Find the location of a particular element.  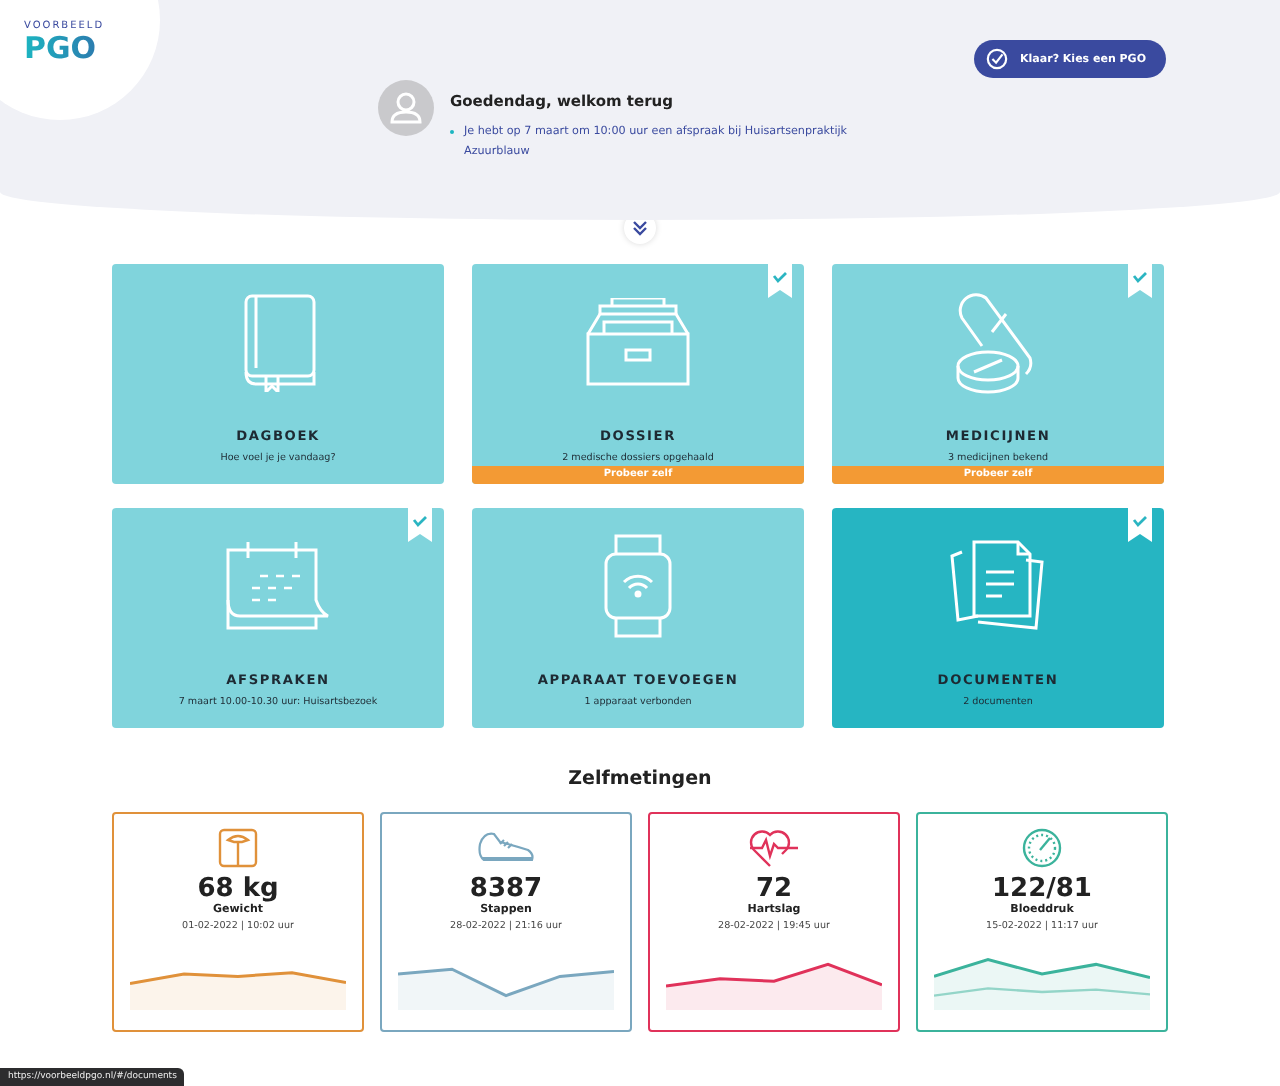

measurement-value: 8387 is located at coordinates (506, 889).